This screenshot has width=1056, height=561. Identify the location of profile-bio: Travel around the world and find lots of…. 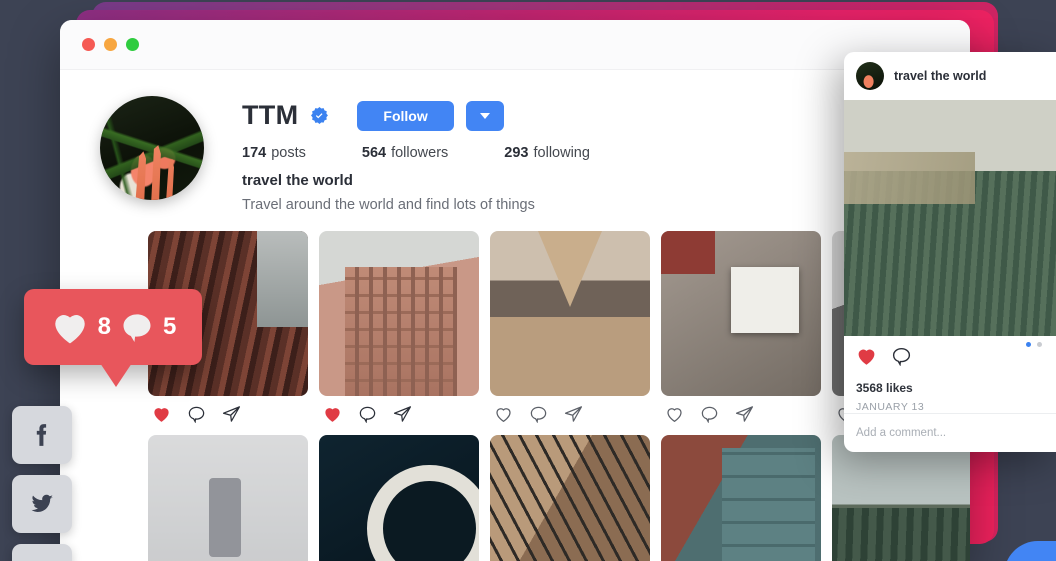
(388, 205).